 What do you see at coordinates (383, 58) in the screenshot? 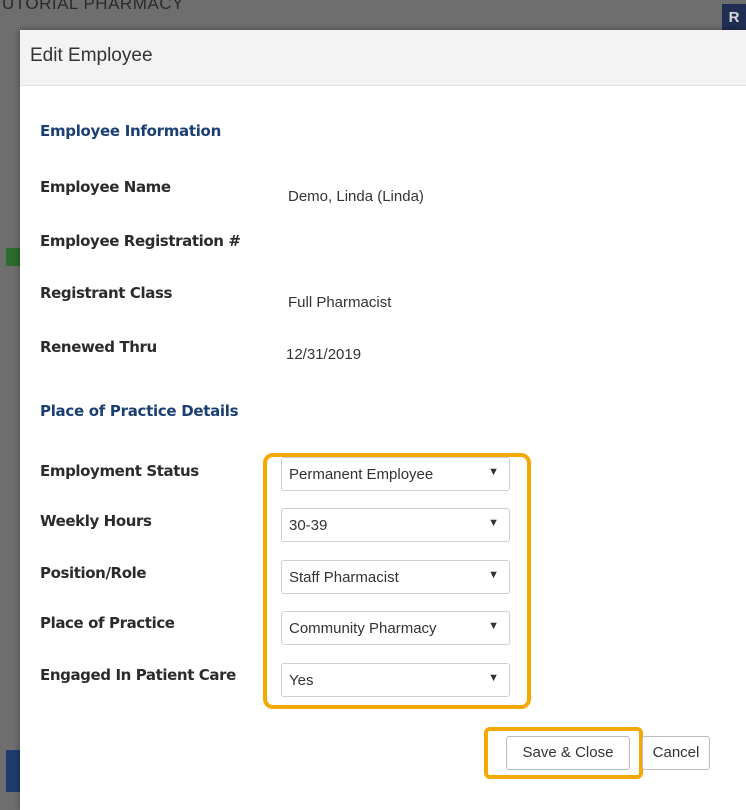
I see `modal-header: Edit Employee` at bounding box center [383, 58].